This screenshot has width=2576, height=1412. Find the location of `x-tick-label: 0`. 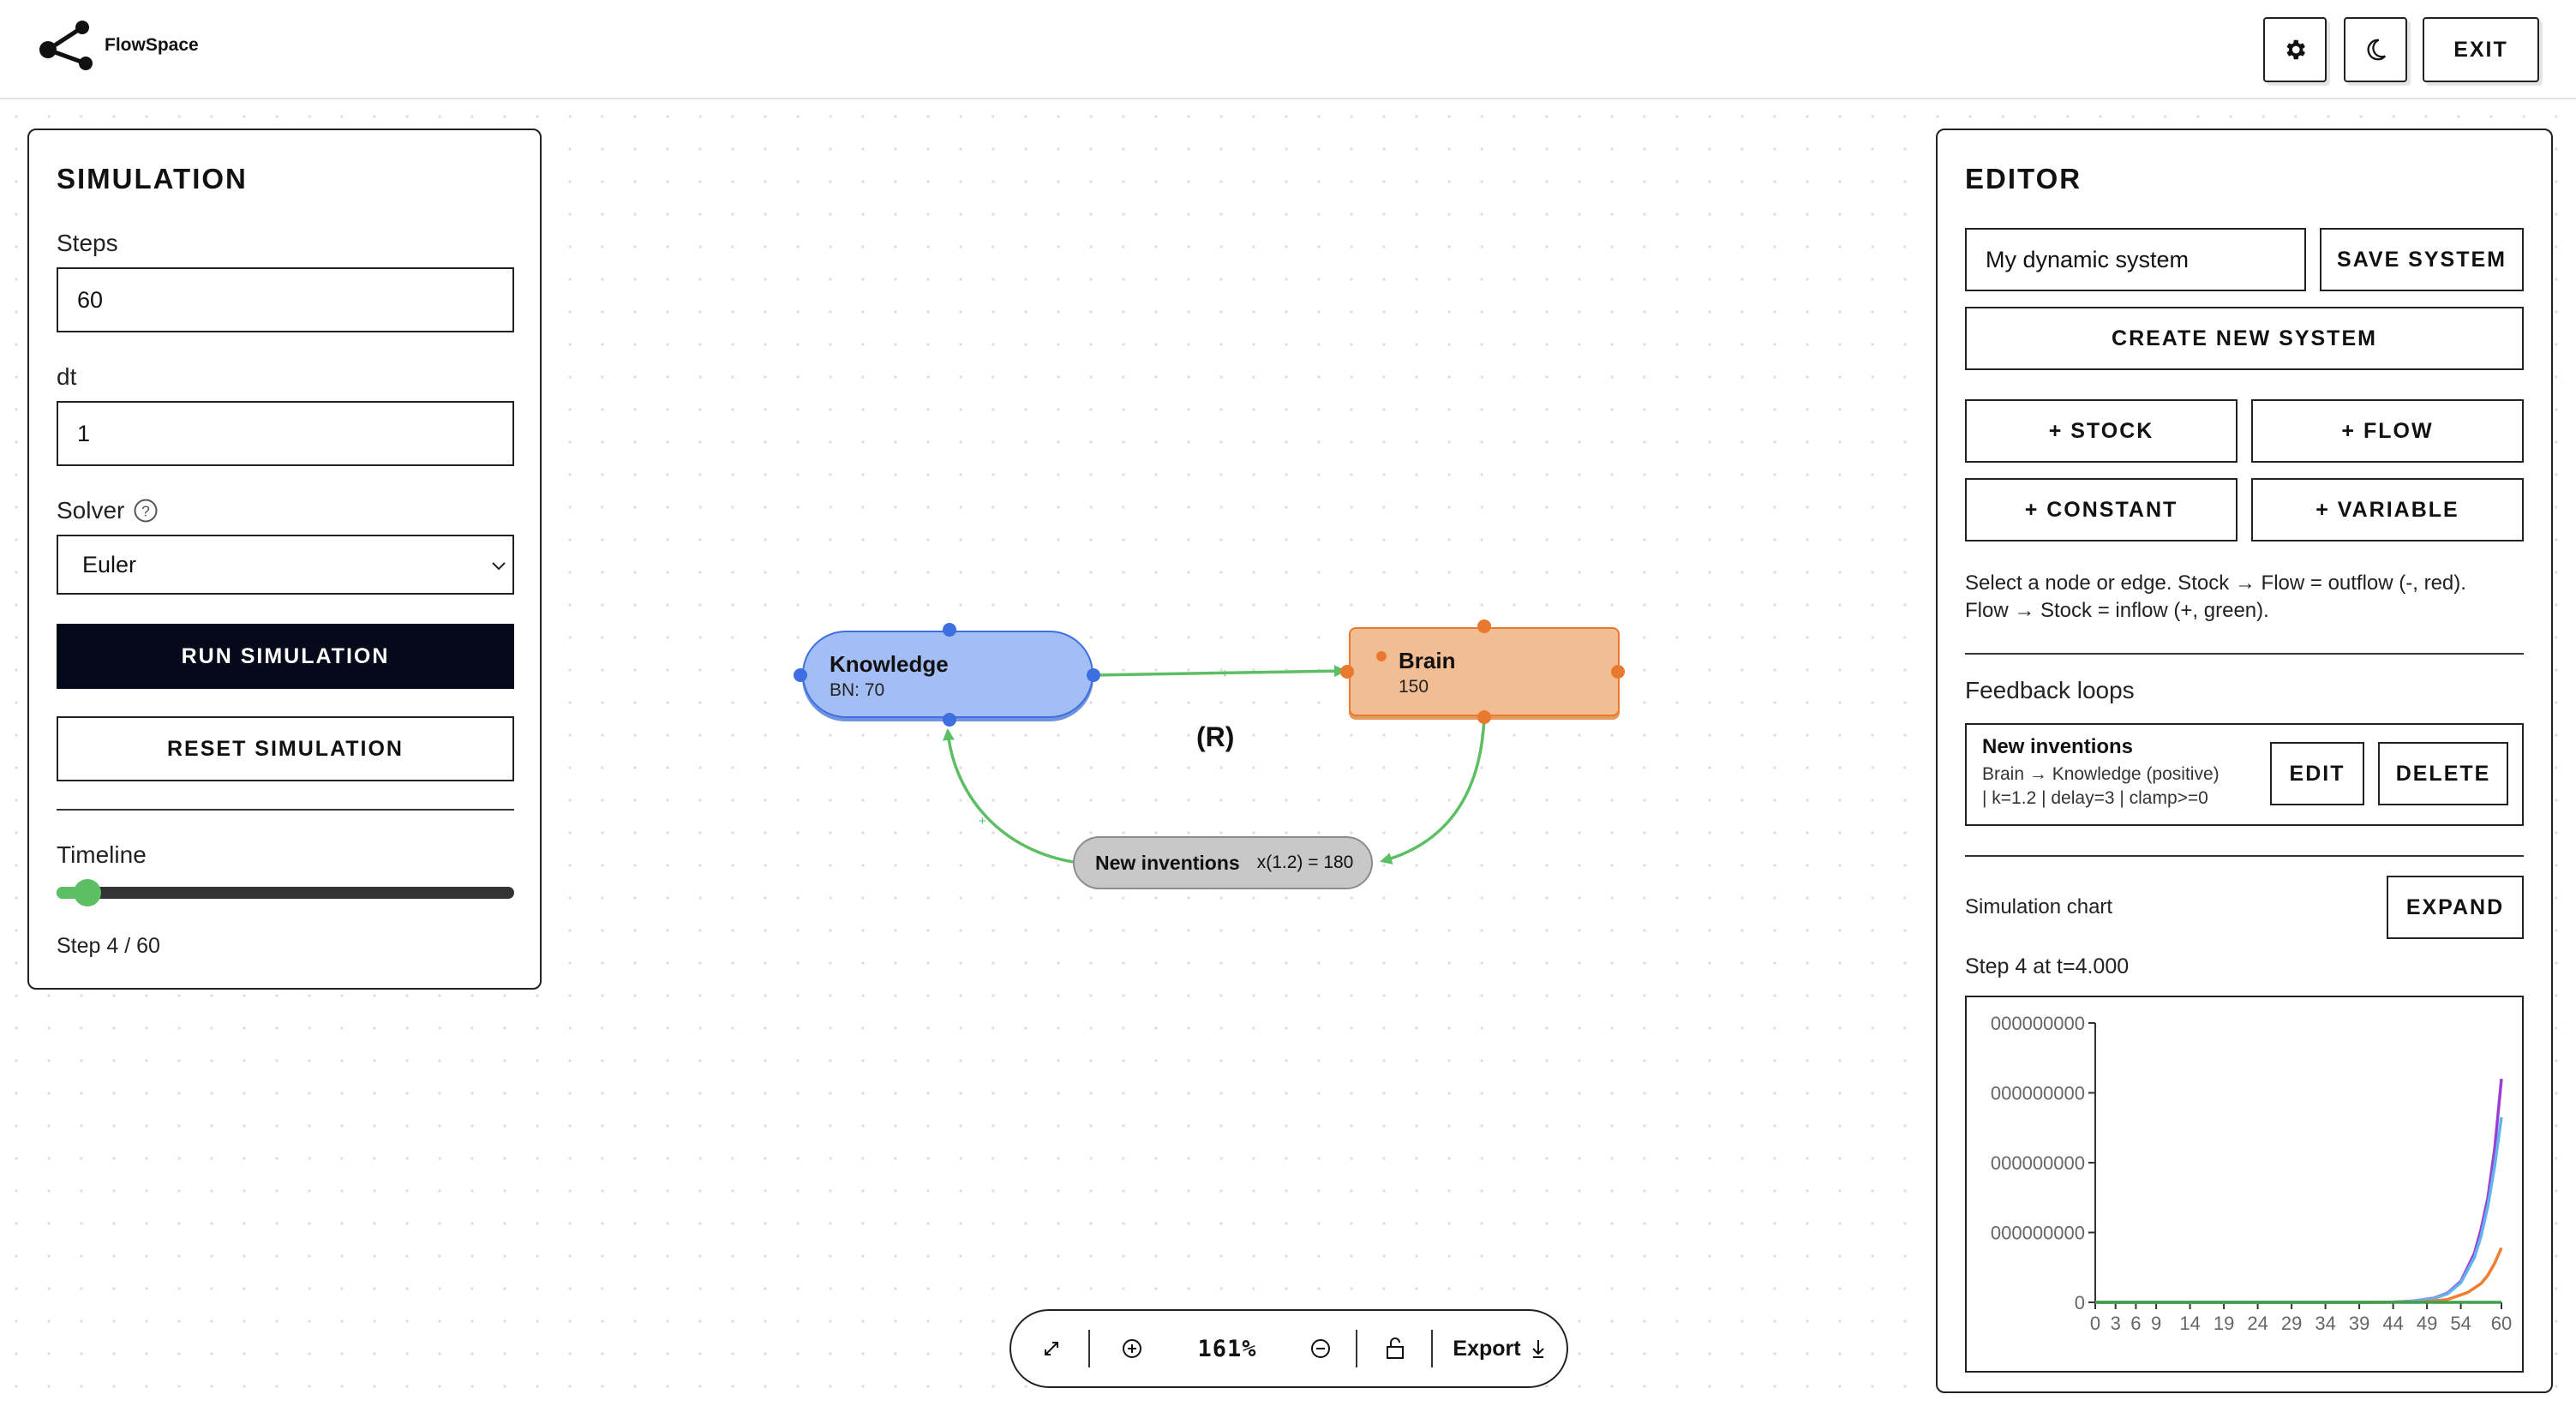

x-tick-label: 0 is located at coordinates (2095, 1323).